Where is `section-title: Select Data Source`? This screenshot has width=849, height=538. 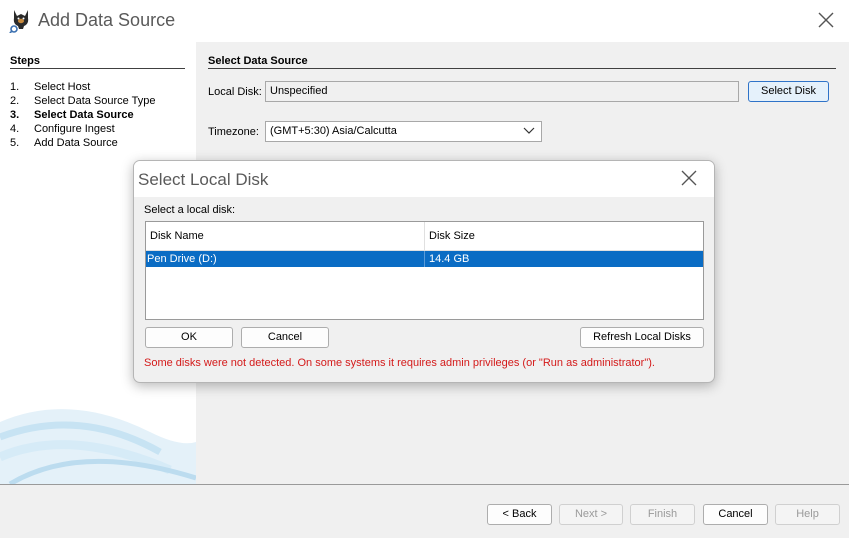
section-title: Select Data Source is located at coordinates (258, 61).